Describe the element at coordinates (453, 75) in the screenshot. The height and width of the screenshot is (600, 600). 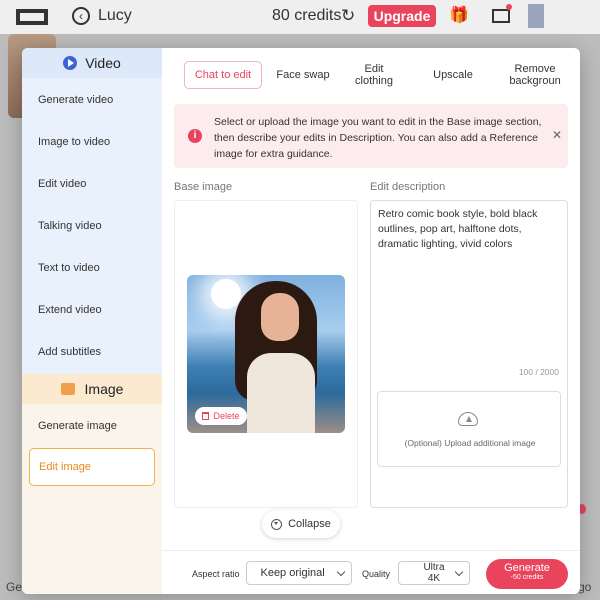
I see `tab-upscale: Upscale` at that location.